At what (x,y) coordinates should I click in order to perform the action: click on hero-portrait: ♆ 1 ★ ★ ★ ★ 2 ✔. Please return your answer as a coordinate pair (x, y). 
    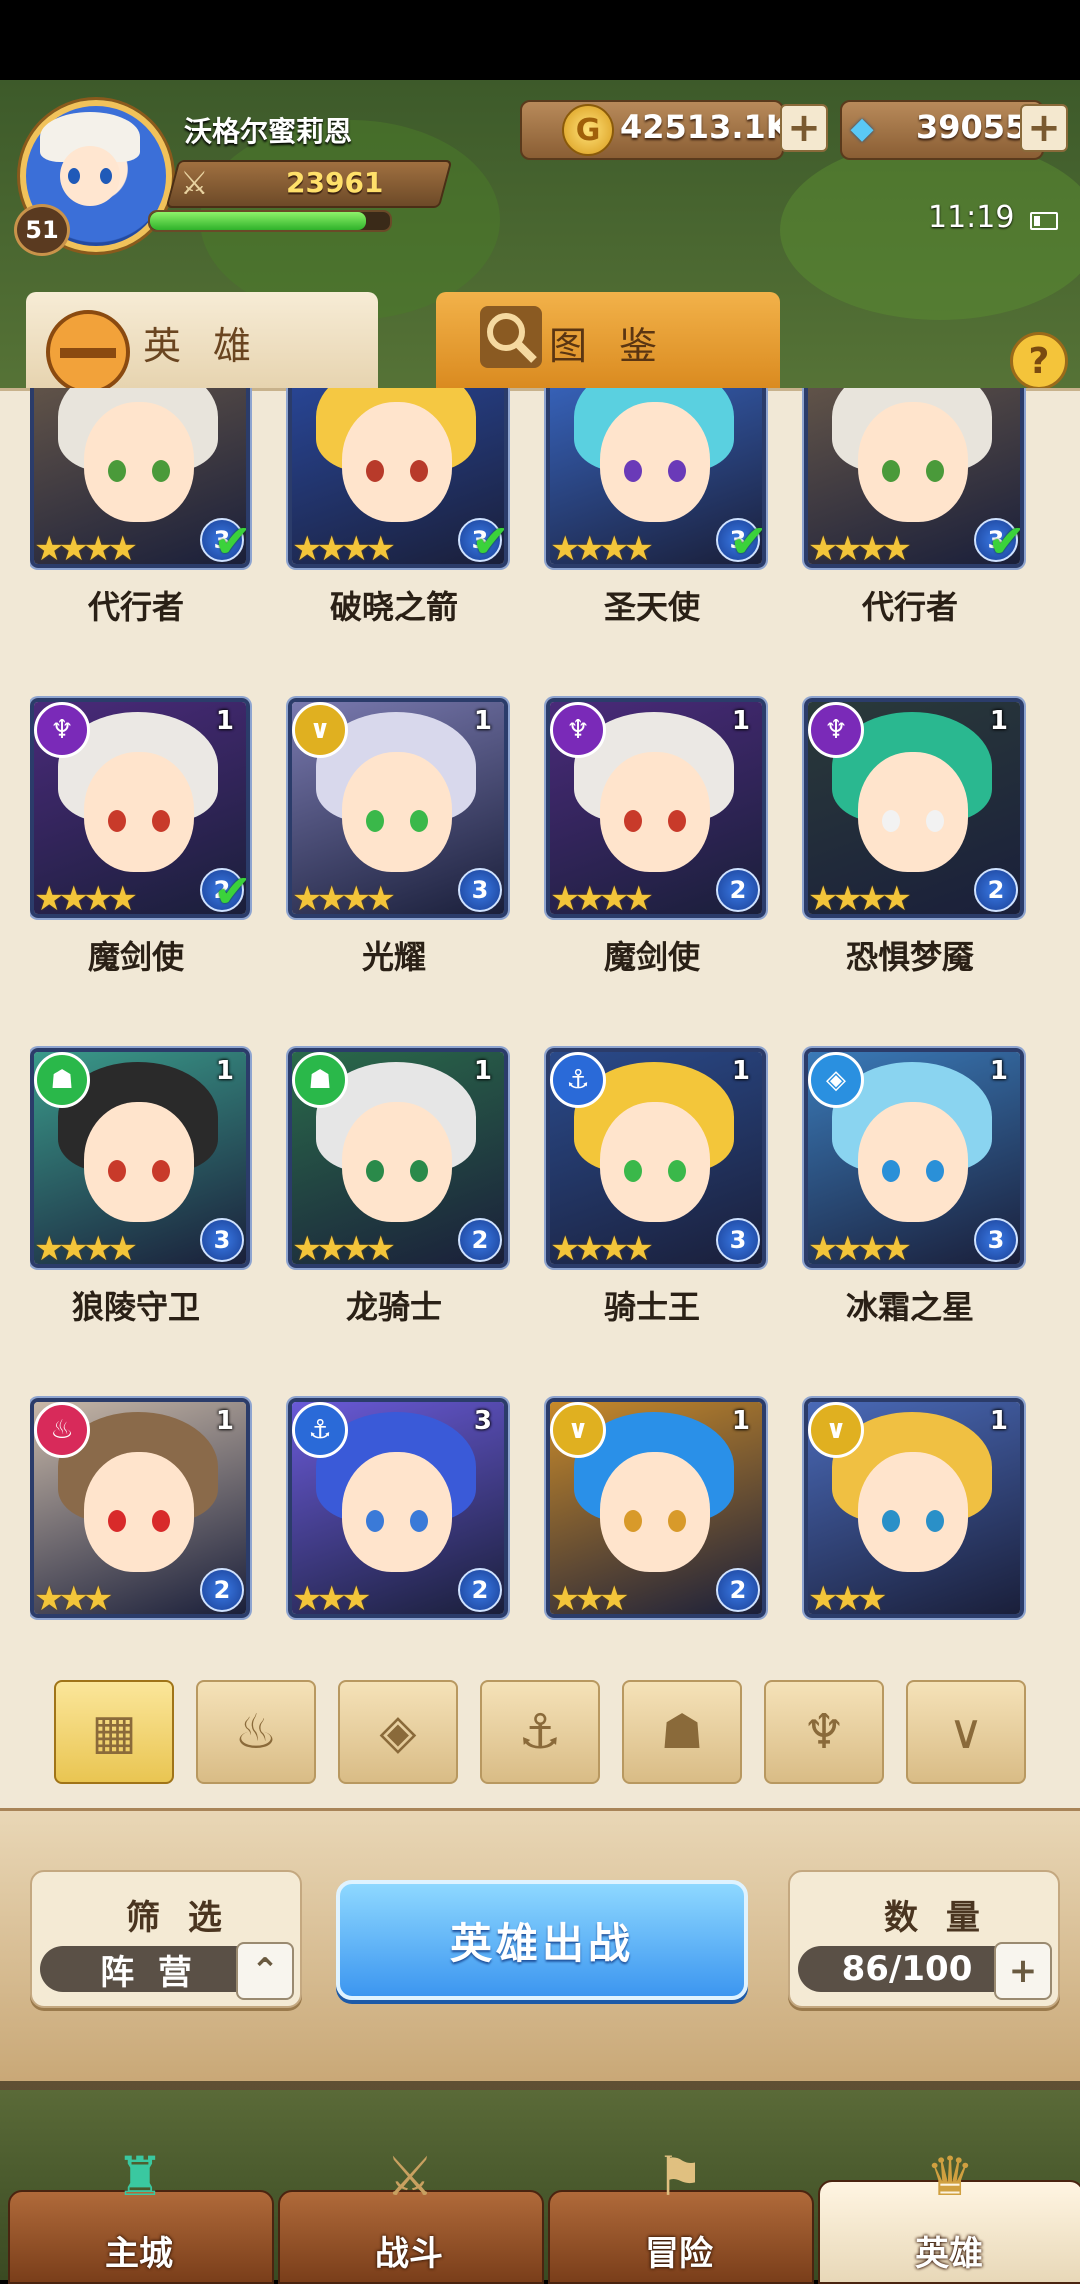
    Looking at the image, I should click on (140, 808).